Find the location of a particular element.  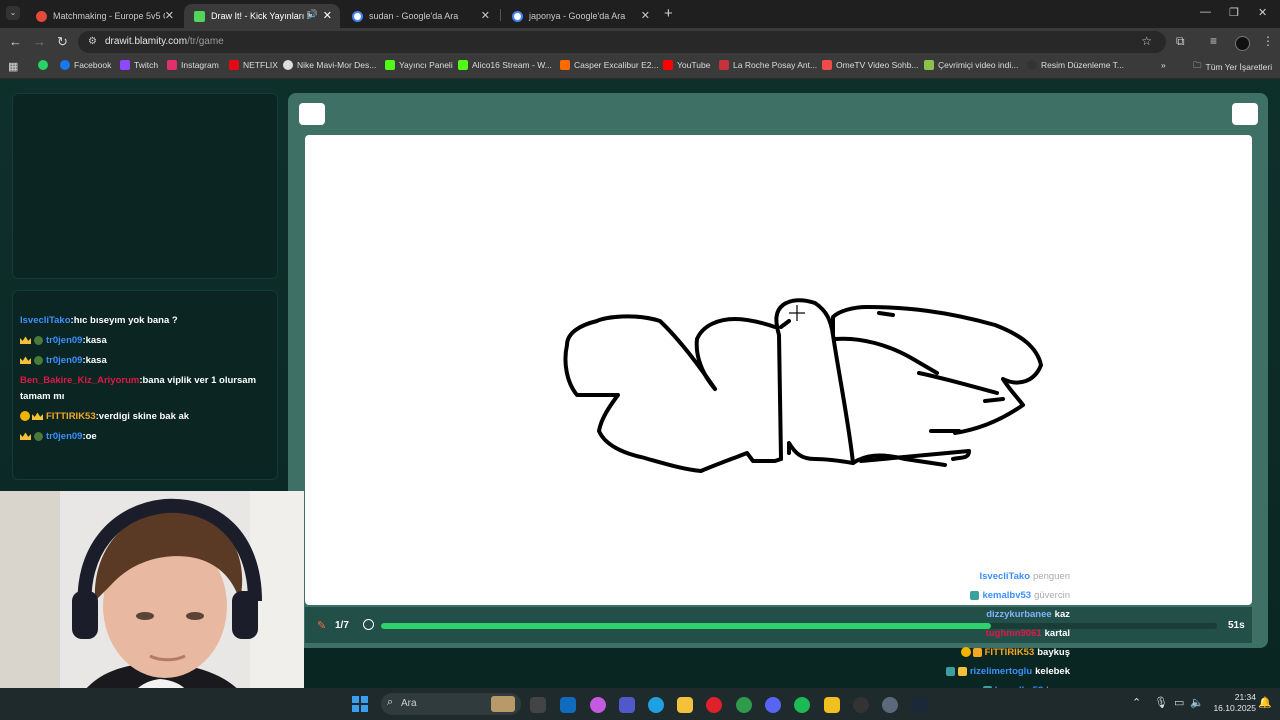

guess-item: tughmn9061 kartal is located at coordinates (1027, 633).